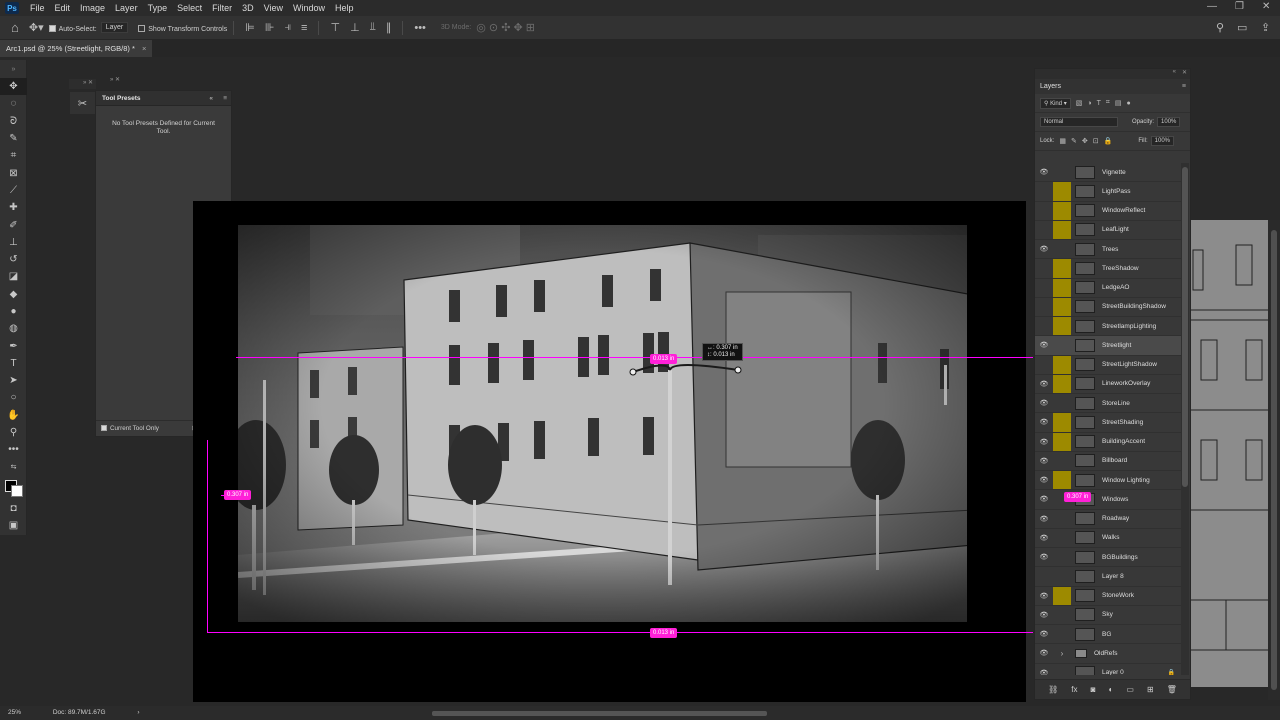 This screenshot has height=720, width=1280. I want to click on layer-row: TreeShadow, so click(1108, 269).